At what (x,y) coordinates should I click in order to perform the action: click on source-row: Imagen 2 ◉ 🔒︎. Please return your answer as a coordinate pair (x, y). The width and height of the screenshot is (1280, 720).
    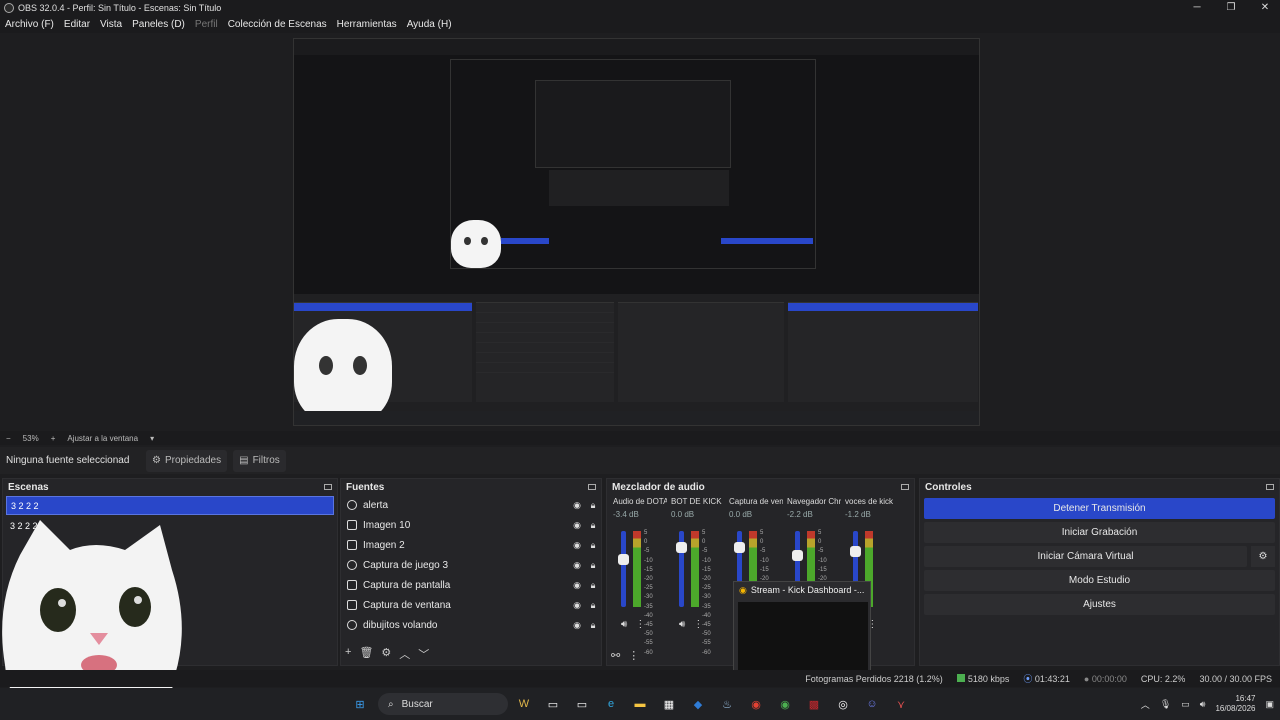
    Looking at the image, I should click on (471, 545).